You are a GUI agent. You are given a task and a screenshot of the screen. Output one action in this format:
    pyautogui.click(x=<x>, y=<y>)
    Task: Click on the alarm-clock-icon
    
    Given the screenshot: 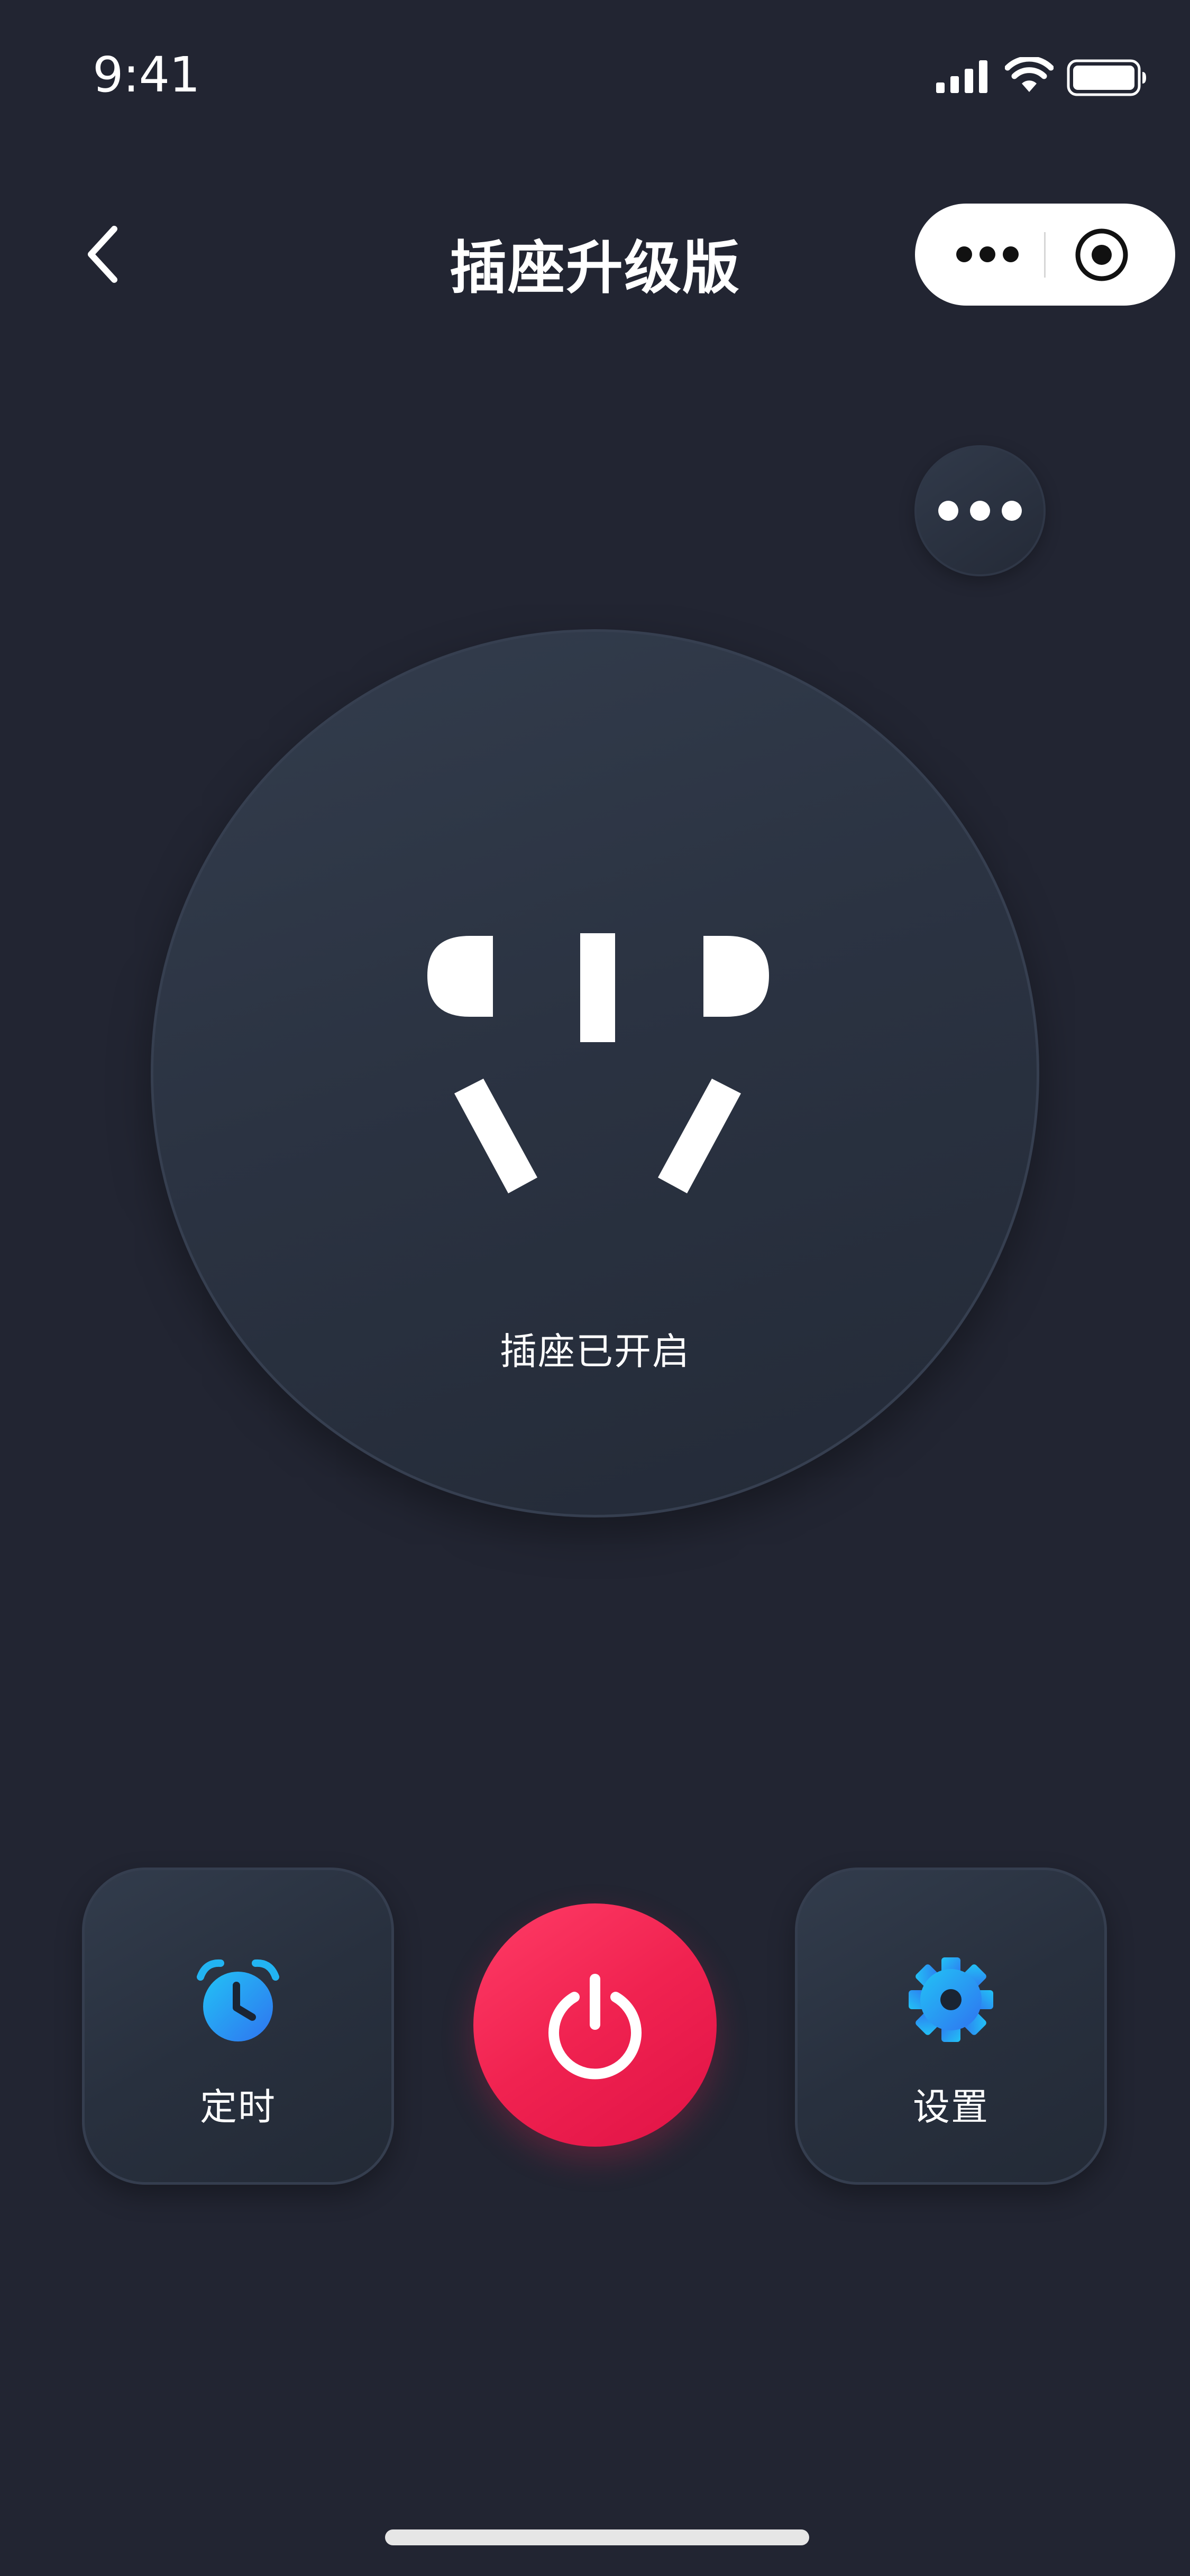 What is the action you would take?
    pyautogui.click(x=238, y=2000)
    